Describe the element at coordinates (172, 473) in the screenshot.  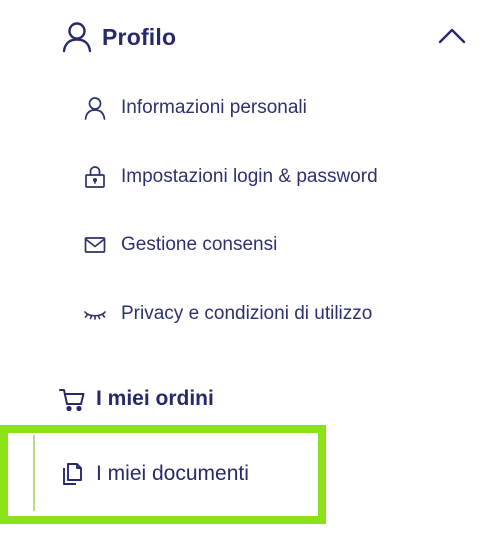
I see `menu-item-label: I miei documenti` at that location.